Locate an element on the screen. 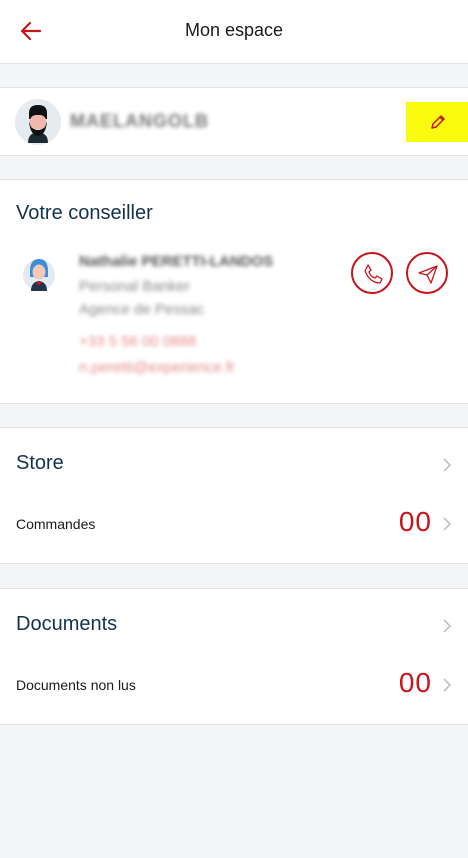 This screenshot has height=858, width=468. pencil-icon is located at coordinates (438, 122).